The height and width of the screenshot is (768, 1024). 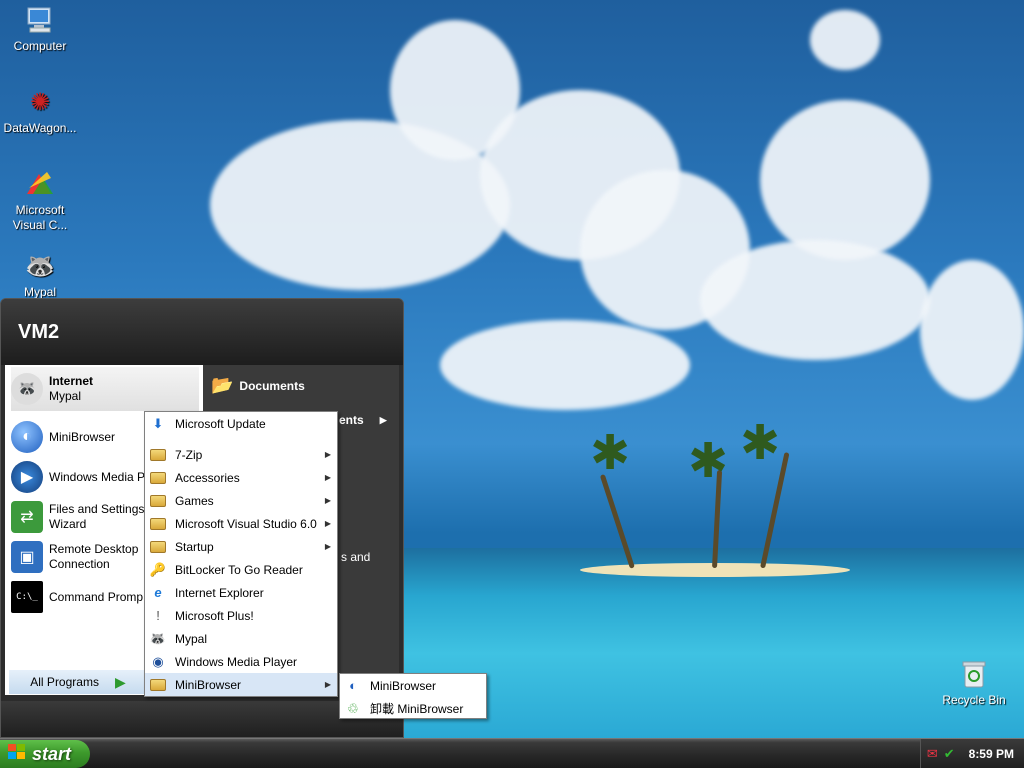 What do you see at coordinates (512, 753) in the screenshot?
I see `taskbar: start ✉ ✔ 8:59 PM` at bounding box center [512, 753].